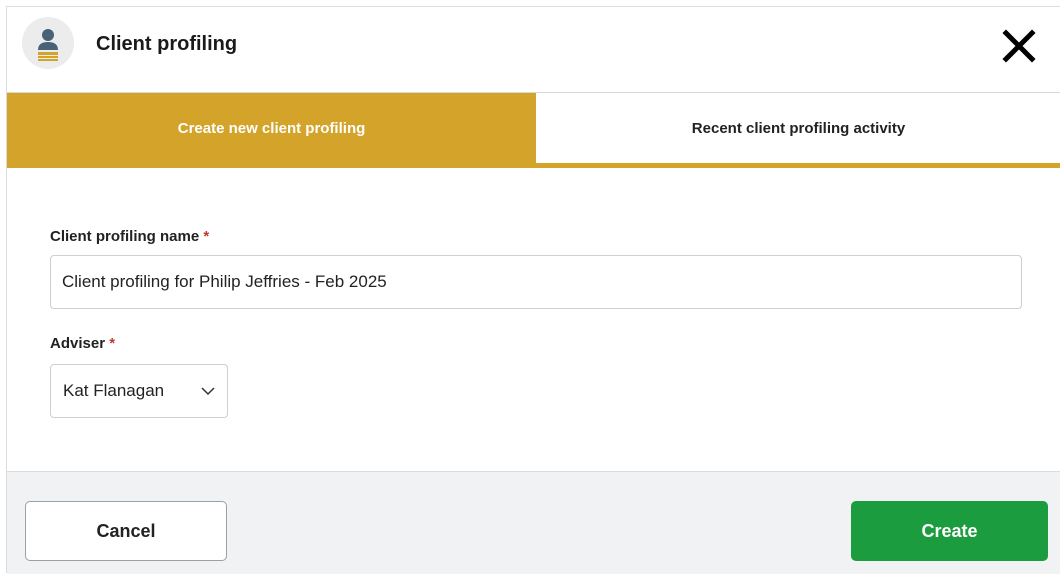  Describe the element at coordinates (533, 50) in the screenshot. I see `dialog-header: Client profiling` at that location.